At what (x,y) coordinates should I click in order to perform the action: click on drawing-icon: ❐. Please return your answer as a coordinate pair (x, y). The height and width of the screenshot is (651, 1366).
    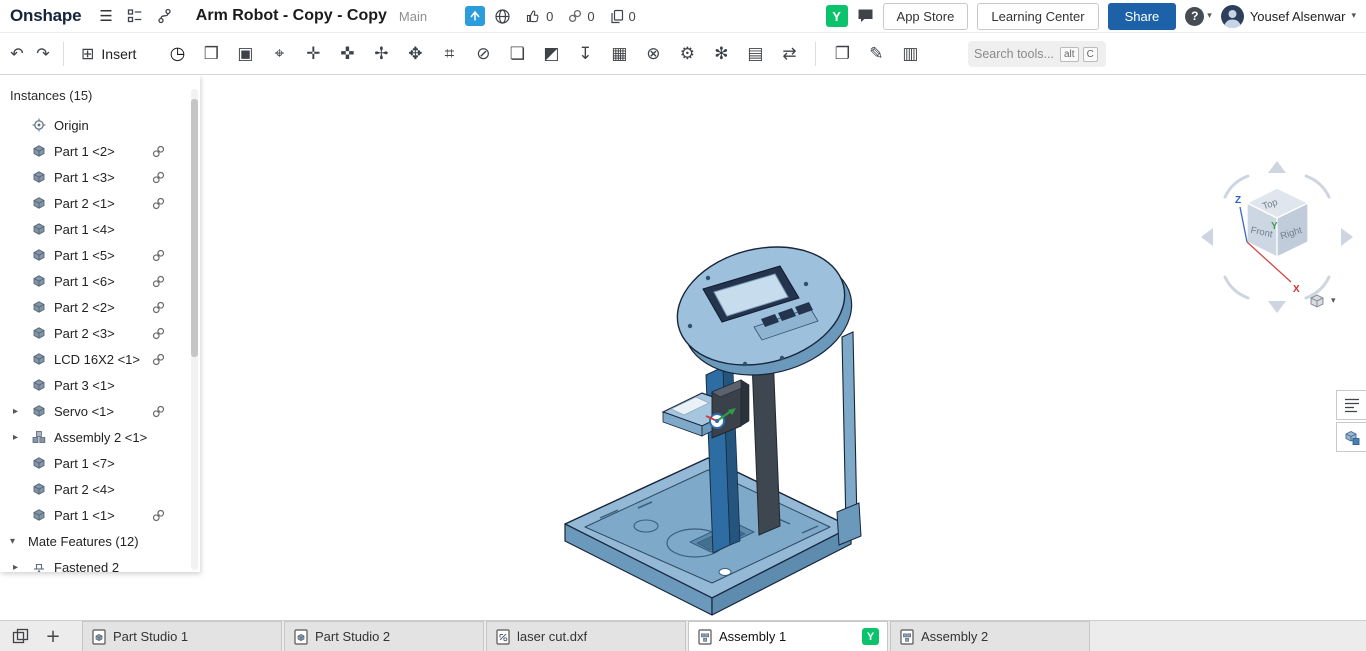
    Looking at the image, I should click on (842, 54).